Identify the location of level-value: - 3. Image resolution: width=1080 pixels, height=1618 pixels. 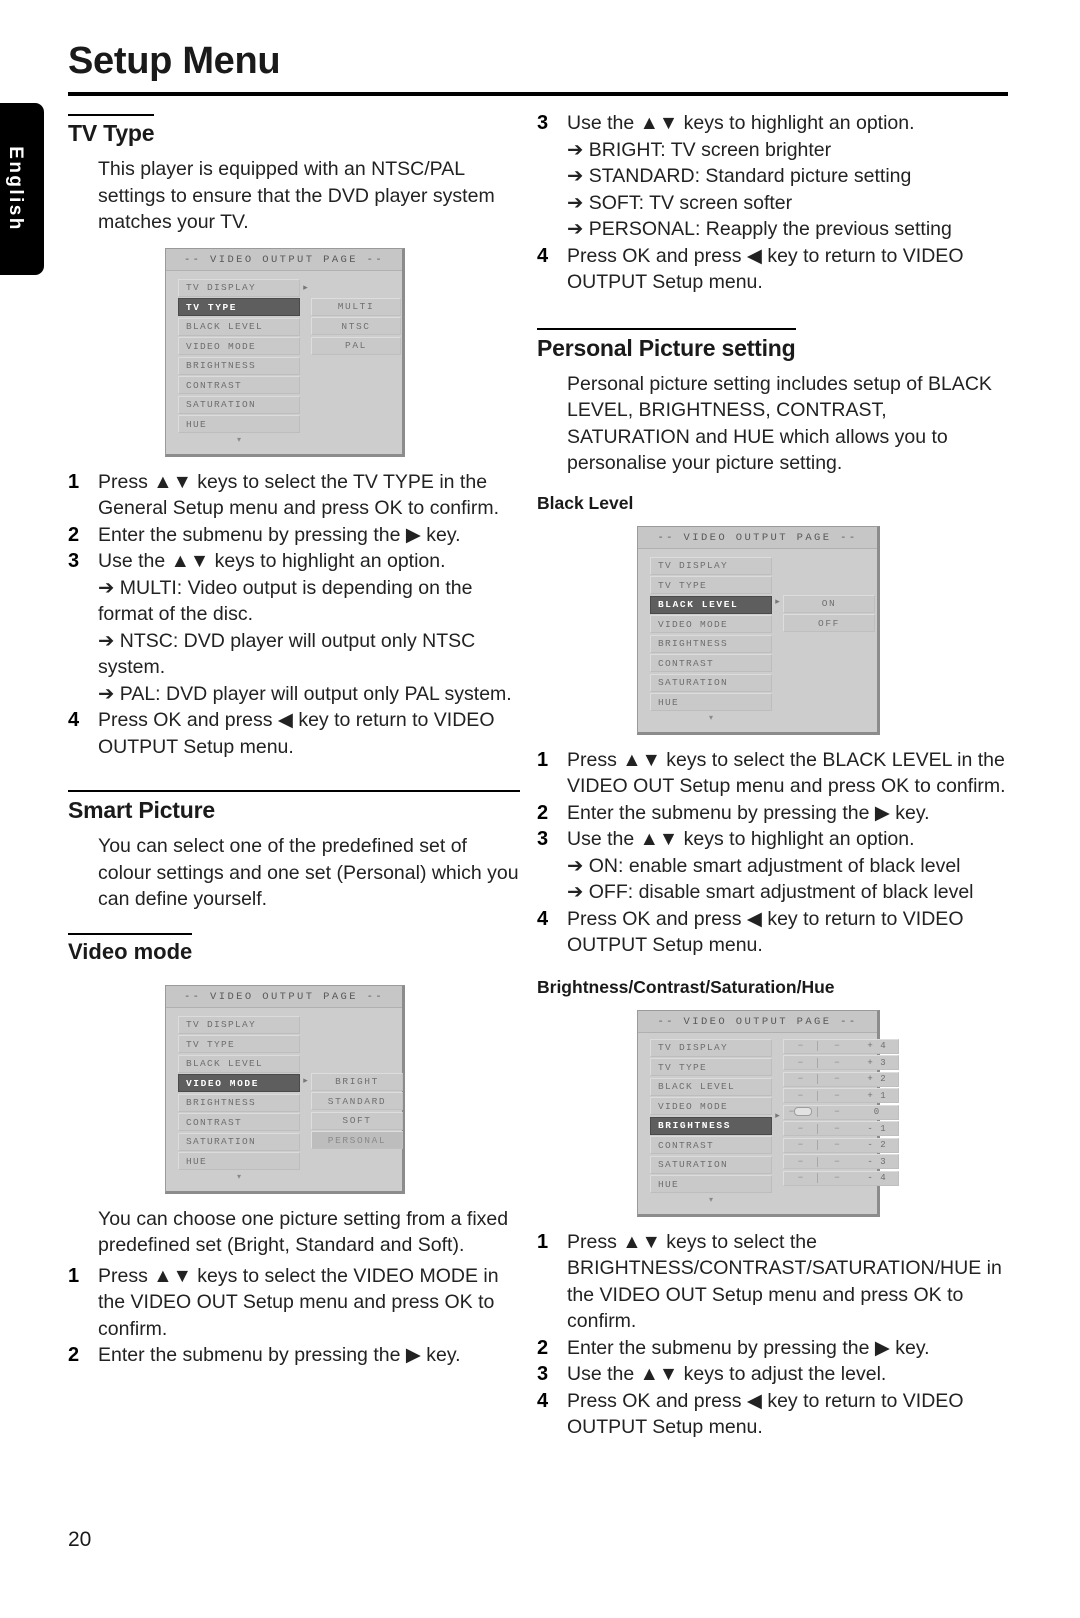
(877, 1161).